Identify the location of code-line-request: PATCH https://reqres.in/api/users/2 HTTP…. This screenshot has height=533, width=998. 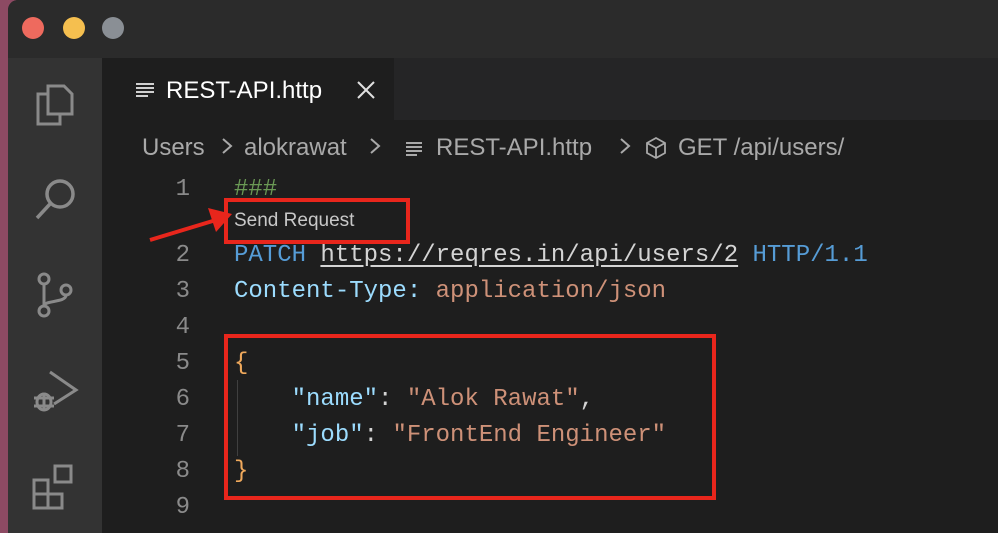
(551, 255).